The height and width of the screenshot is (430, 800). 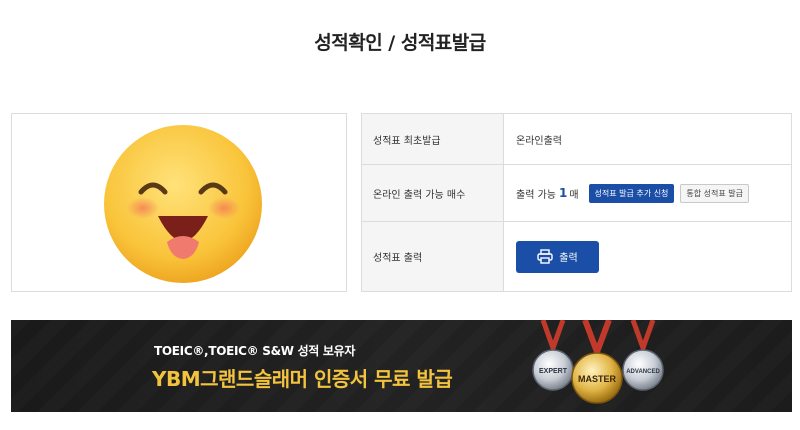 I want to click on row-value-first-issue: 온라인출력, so click(x=539, y=141).